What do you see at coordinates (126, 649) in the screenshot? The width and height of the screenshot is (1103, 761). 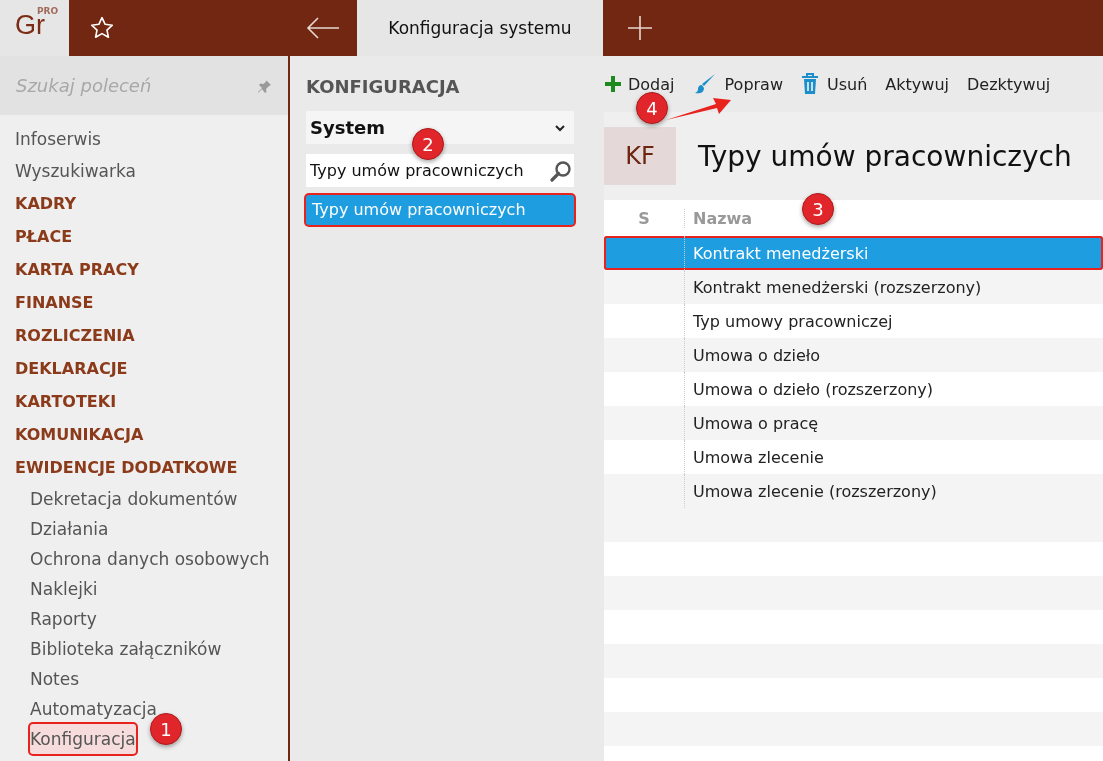 I see `sidebar-item: Biblioteka załączników` at bounding box center [126, 649].